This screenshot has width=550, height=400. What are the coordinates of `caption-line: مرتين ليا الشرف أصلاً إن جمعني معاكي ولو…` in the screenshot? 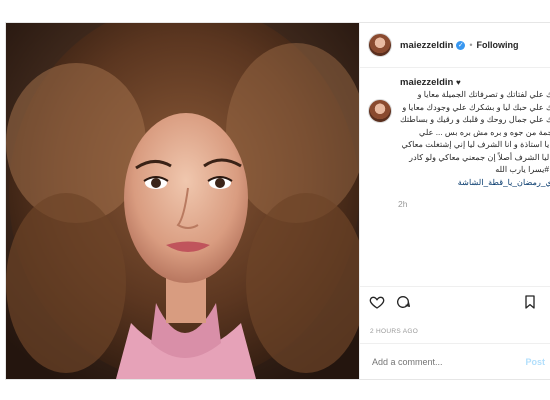 It's located at (479, 157).